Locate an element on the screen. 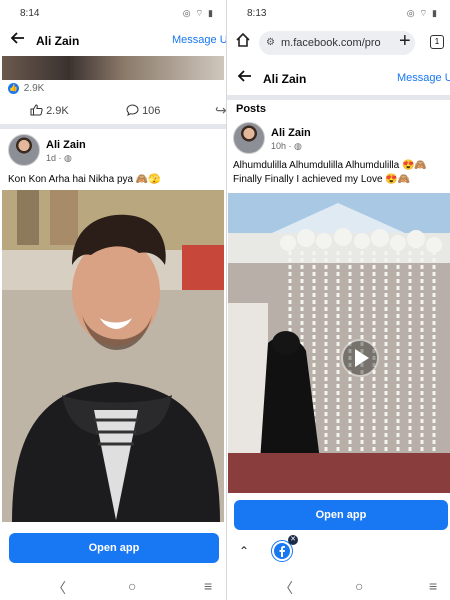 The width and height of the screenshot is (450, 600). post-meta: 10h · ◍ is located at coordinates (286, 146).